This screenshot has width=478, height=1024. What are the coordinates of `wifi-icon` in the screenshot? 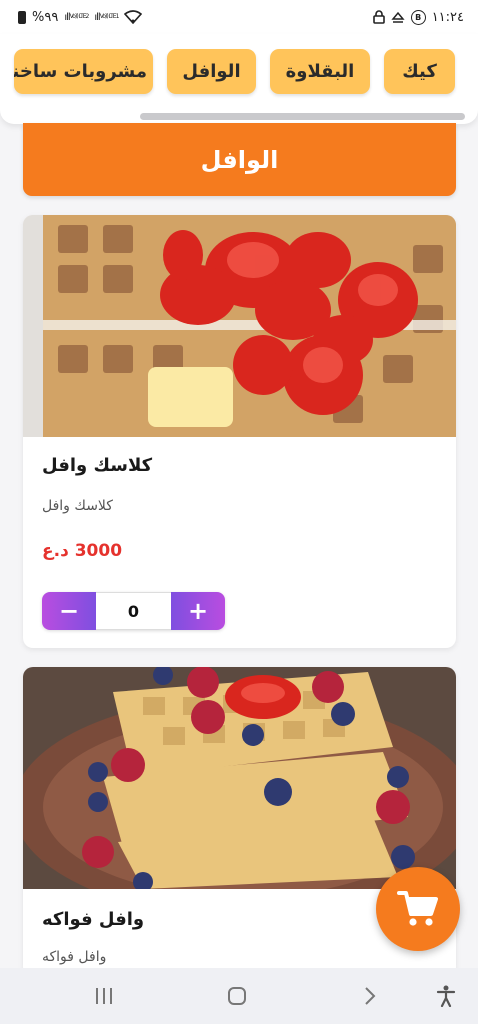 It's located at (133, 17).